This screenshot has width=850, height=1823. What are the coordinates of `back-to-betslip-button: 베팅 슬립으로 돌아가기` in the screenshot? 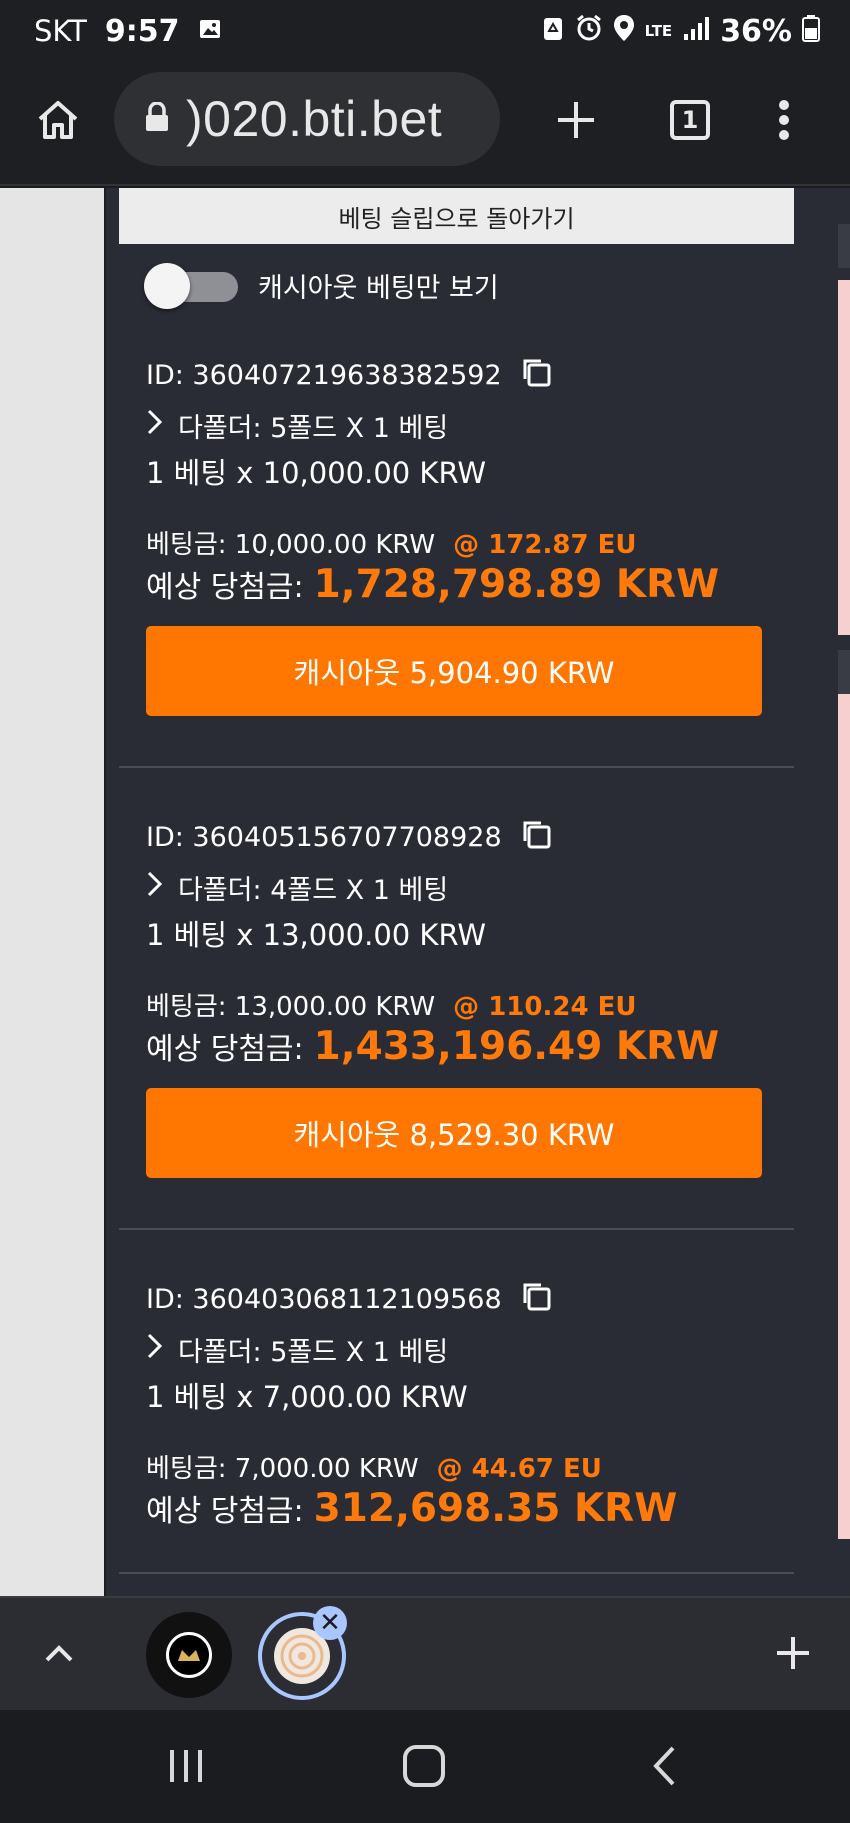 It's located at (456, 216).